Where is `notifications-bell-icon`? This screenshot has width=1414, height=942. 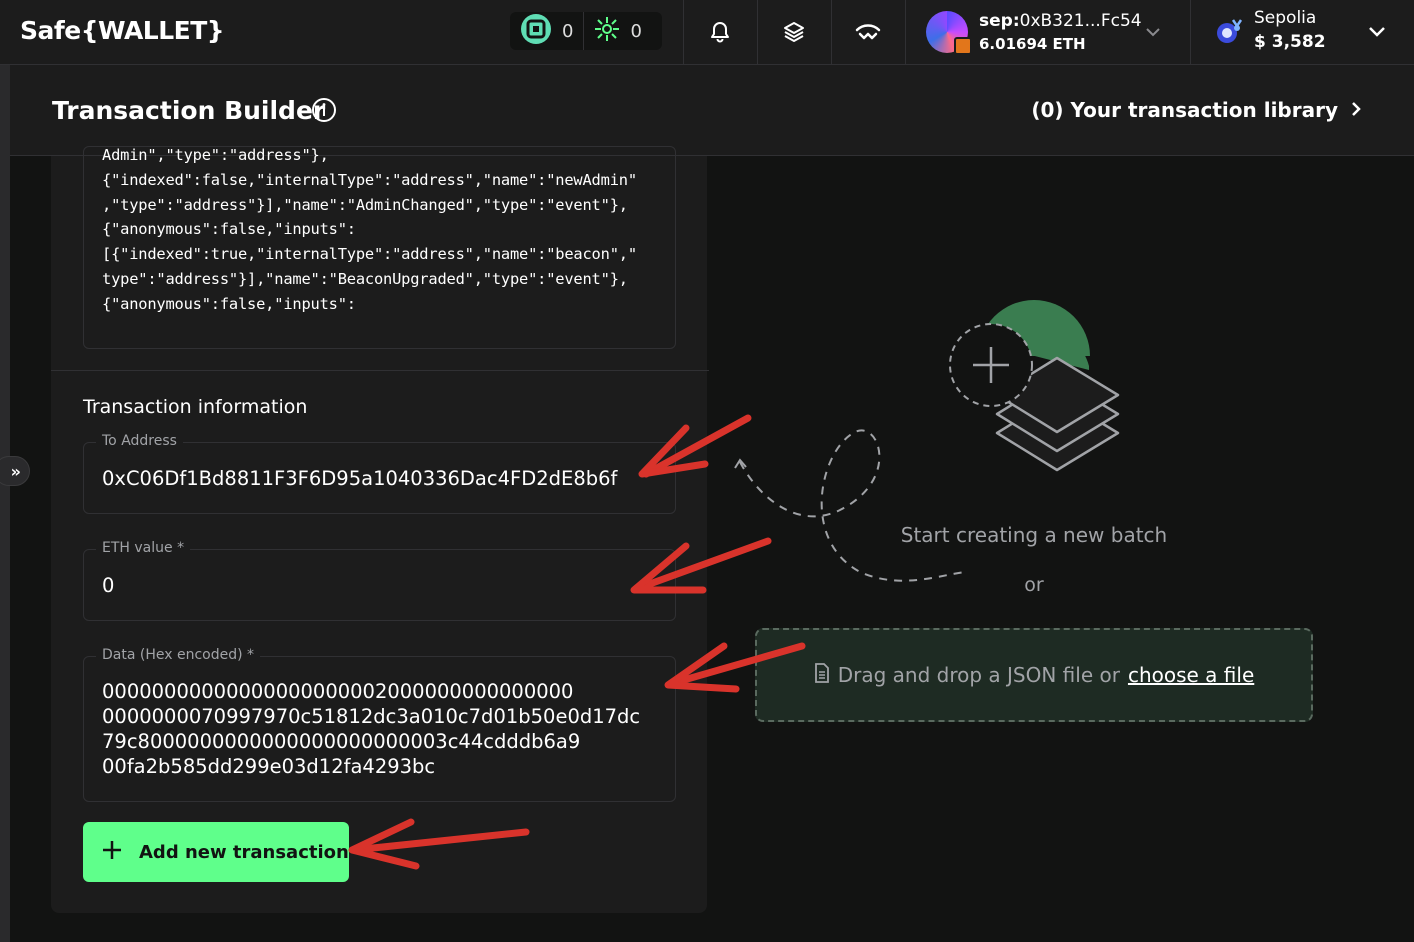
notifications-bell-icon is located at coordinates (720, 32).